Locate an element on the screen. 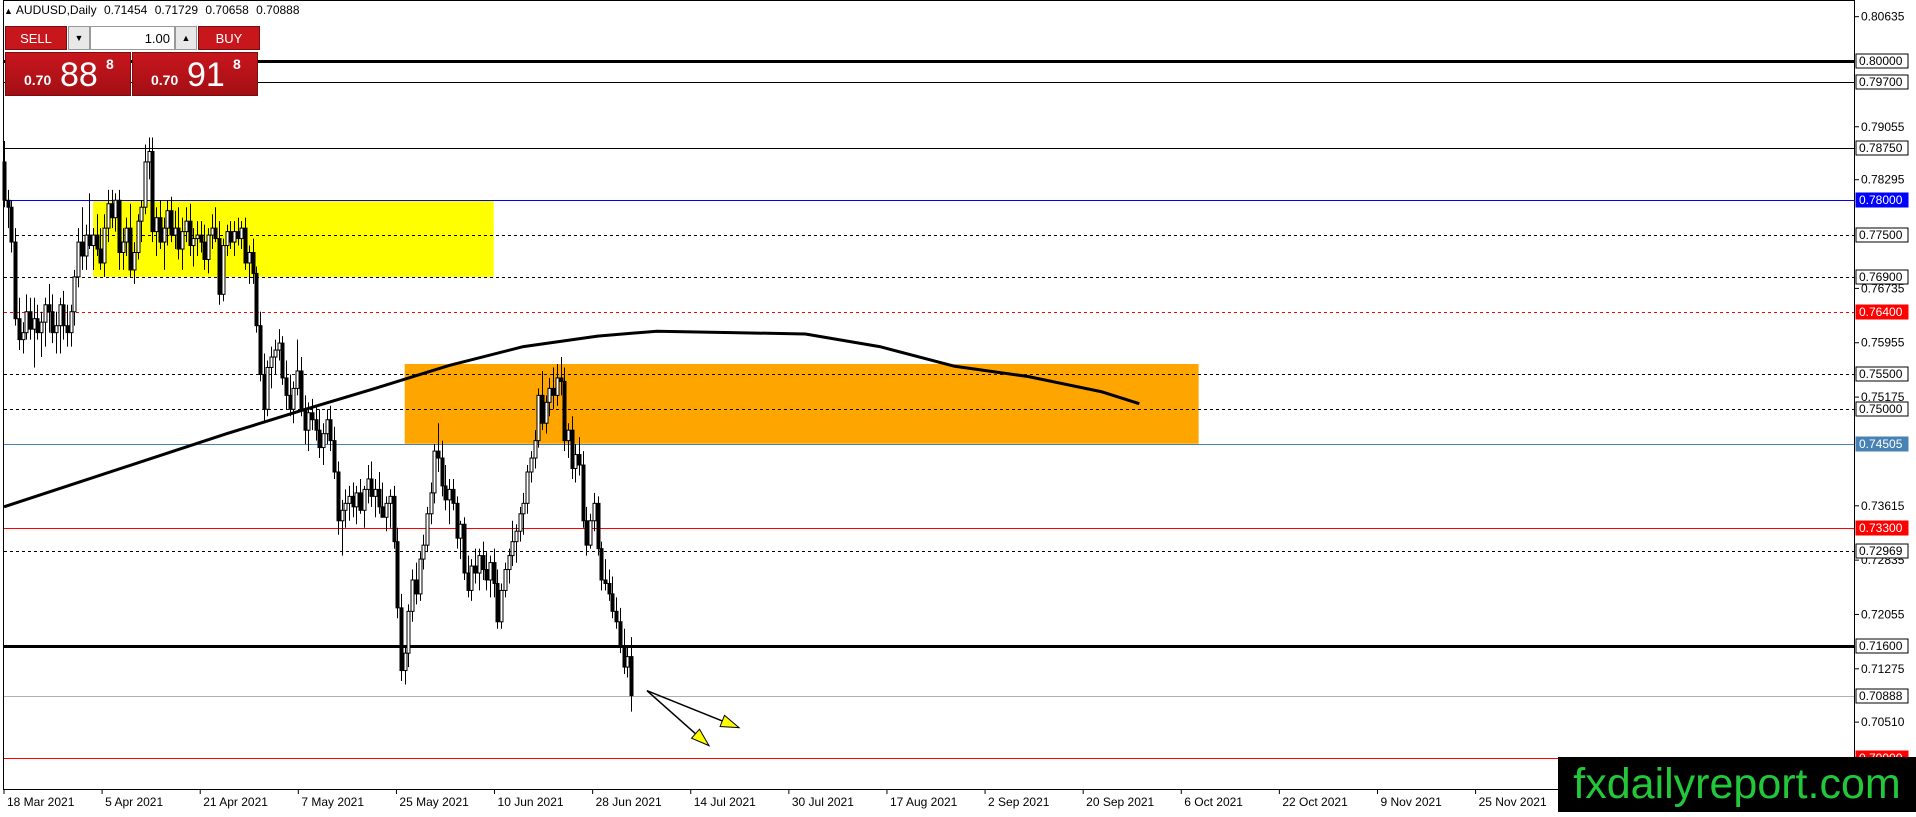  x-tick-label: 18 Mar 2021 is located at coordinates (41, 802).